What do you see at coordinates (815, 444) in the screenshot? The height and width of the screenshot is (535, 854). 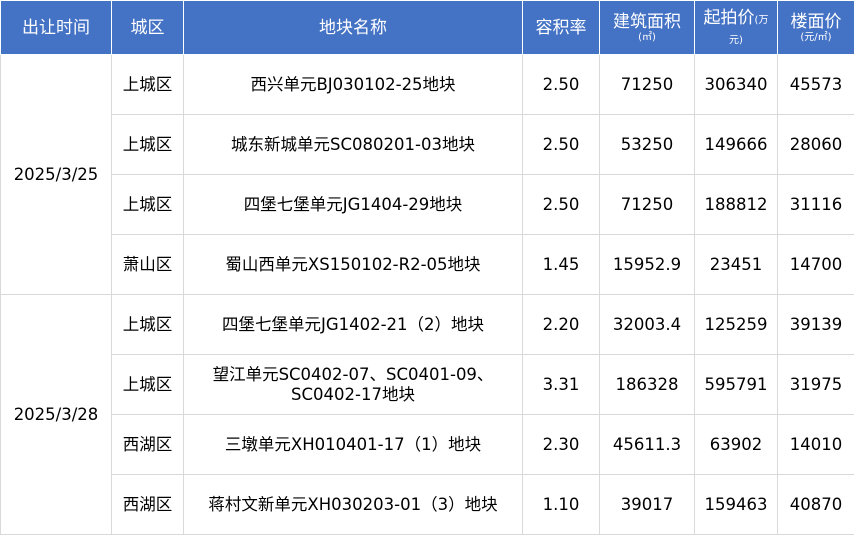 I see `unit-price-cell: 14010` at bounding box center [815, 444].